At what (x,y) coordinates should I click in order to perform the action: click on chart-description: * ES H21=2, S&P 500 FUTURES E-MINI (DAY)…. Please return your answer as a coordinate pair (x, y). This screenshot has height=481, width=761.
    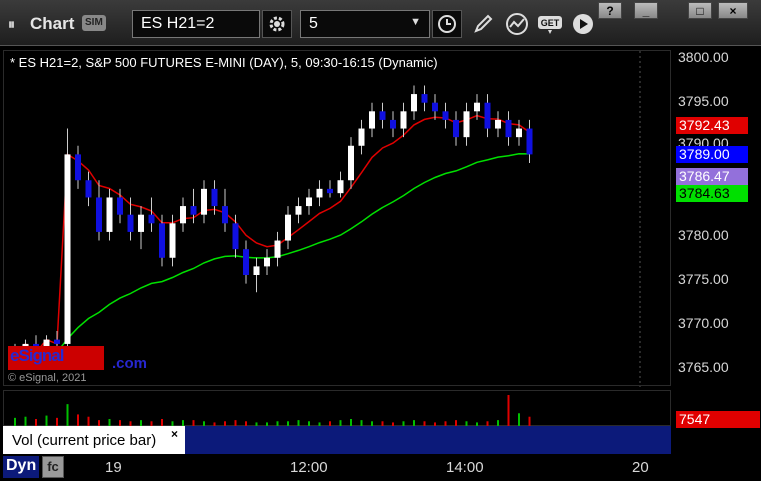
    Looking at the image, I should click on (224, 62).